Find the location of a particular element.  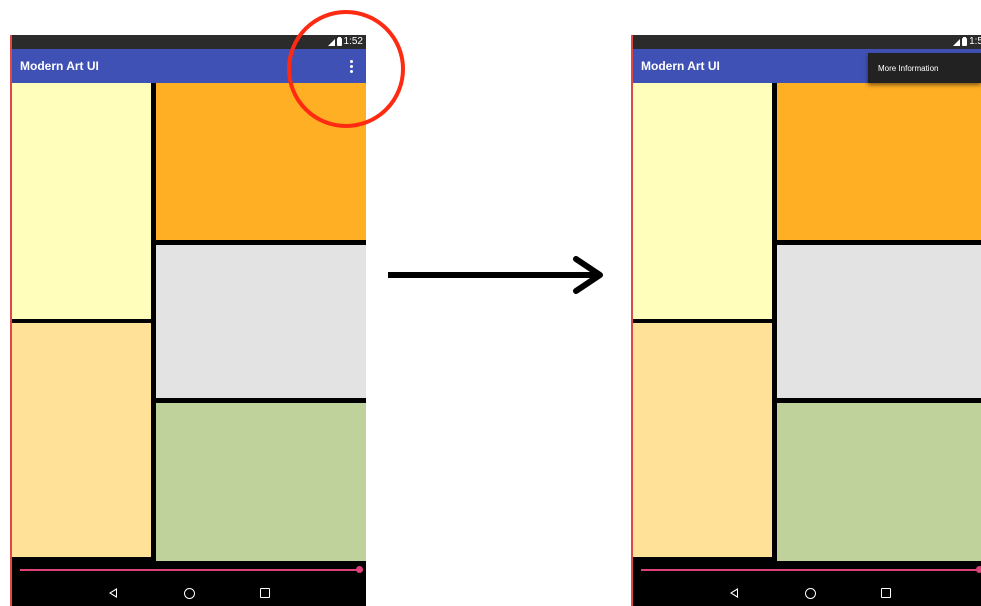

status-icons: 1:5 is located at coordinates (967, 42).